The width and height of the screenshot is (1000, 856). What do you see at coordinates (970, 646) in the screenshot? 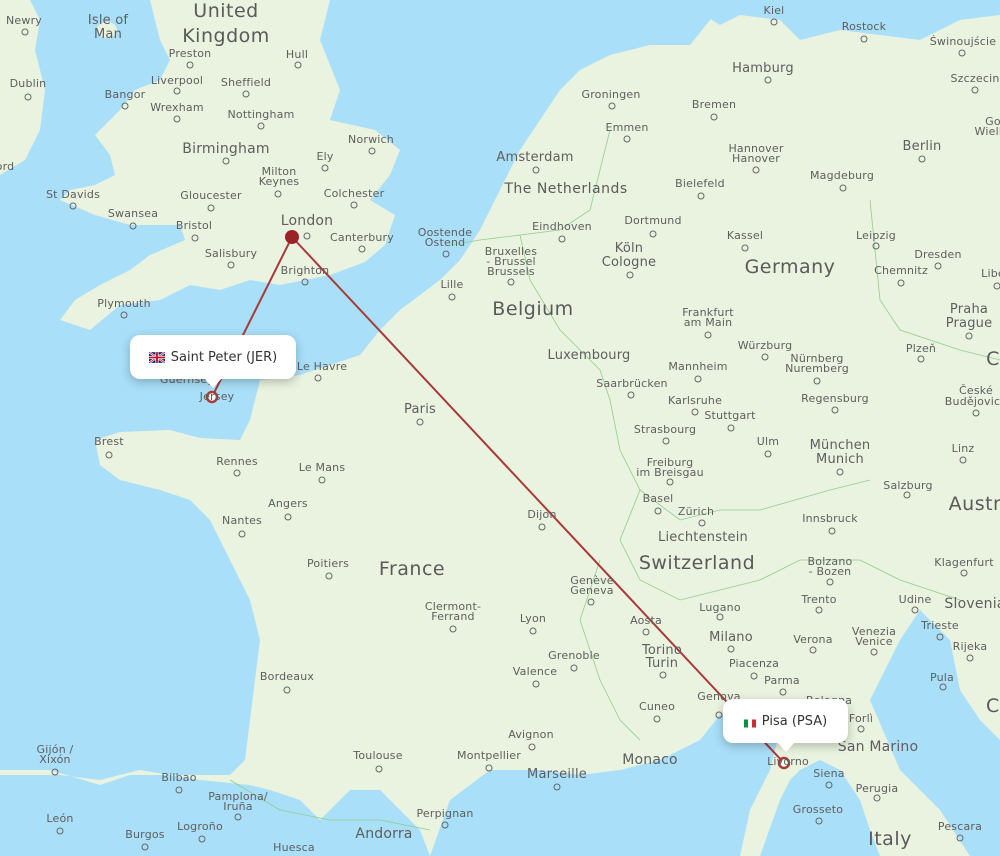
I see `map-label-rijeka: Rijeka` at bounding box center [970, 646].